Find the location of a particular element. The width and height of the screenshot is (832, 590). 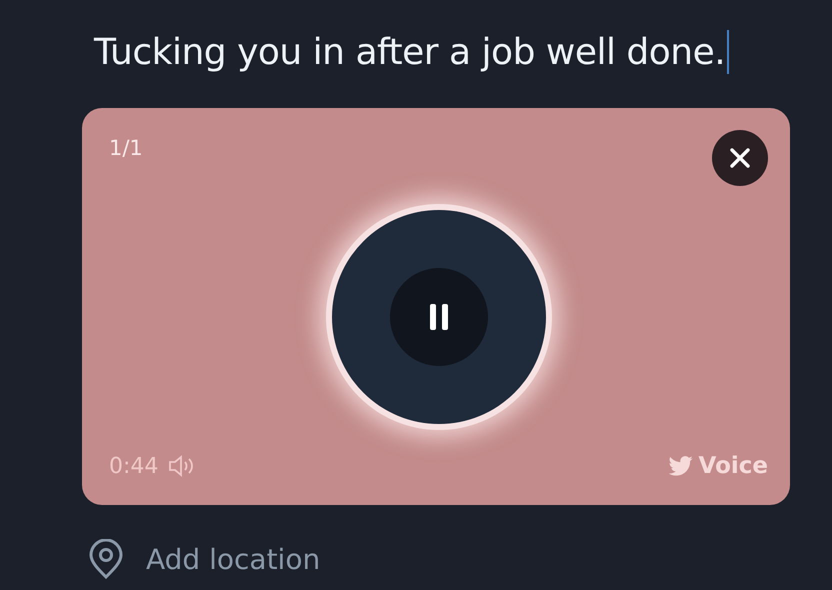

location-pin-icon is located at coordinates (106, 559).